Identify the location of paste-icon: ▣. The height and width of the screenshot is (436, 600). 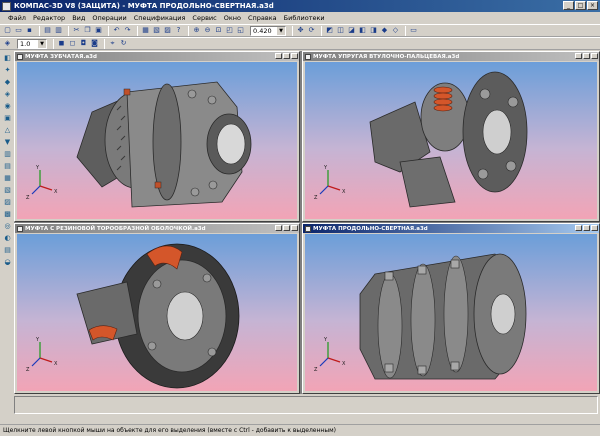
(98, 30).